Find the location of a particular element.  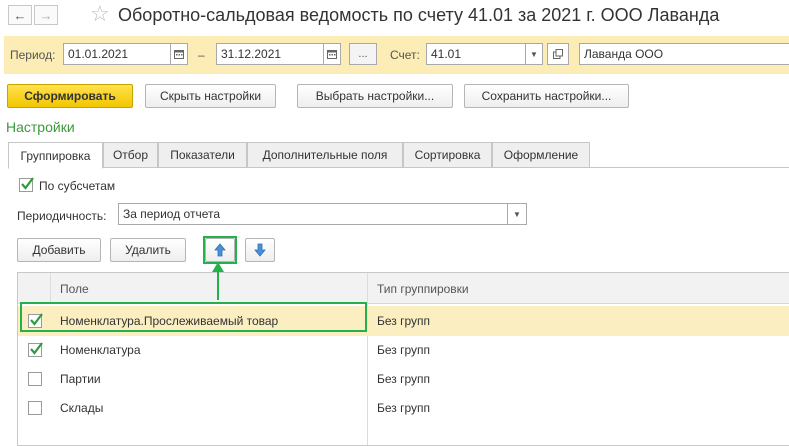

periodicity-label: Периодичность: is located at coordinates (62, 216).